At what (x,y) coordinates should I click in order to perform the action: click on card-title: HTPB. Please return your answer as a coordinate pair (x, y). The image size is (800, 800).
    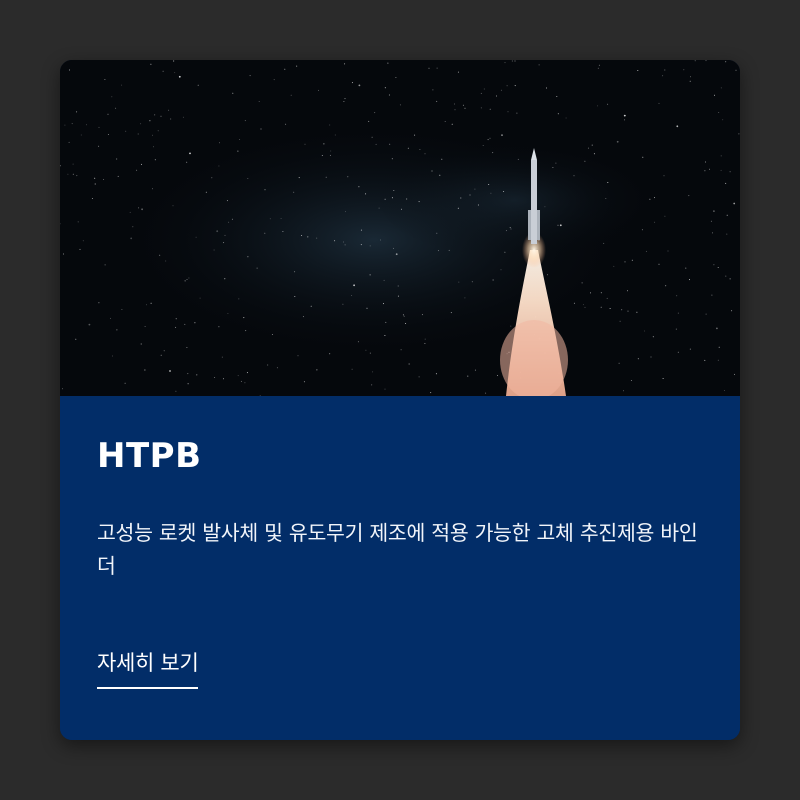
    Looking at the image, I should click on (149, 456).